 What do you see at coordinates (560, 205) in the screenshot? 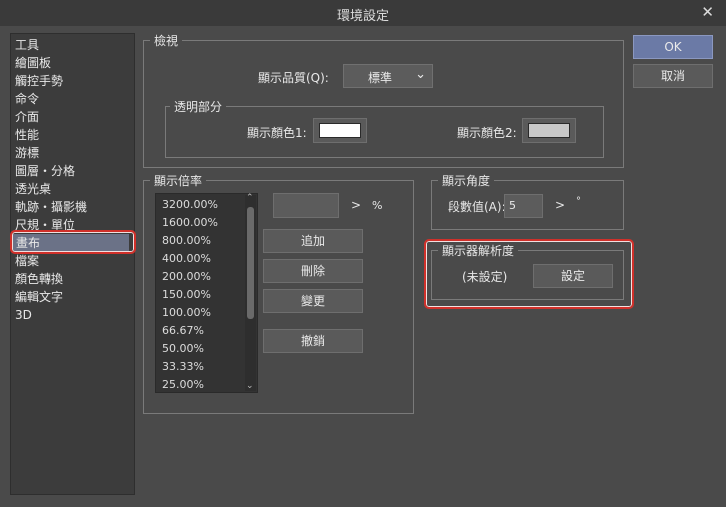
I see `angle-arrow-icon: >` at bounding box center [560, 205].